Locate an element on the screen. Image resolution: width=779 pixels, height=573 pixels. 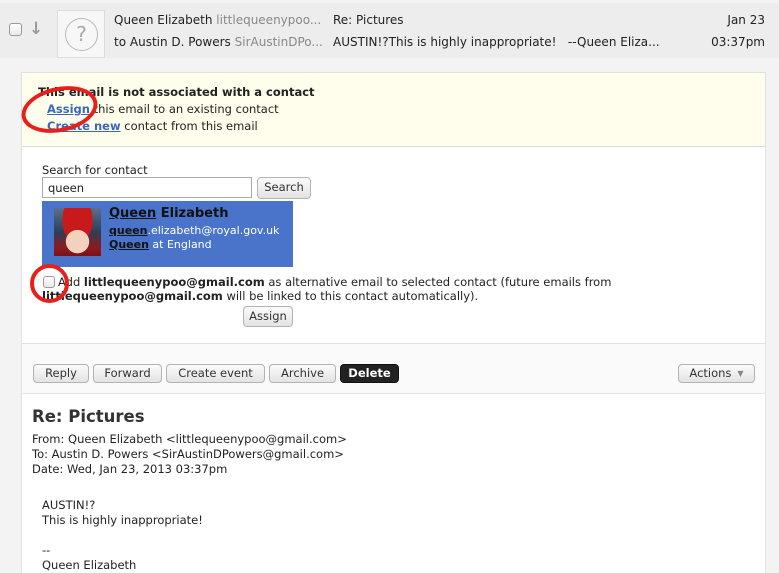
contact-org-highlight: Queen is located at coordinates (129, 244).